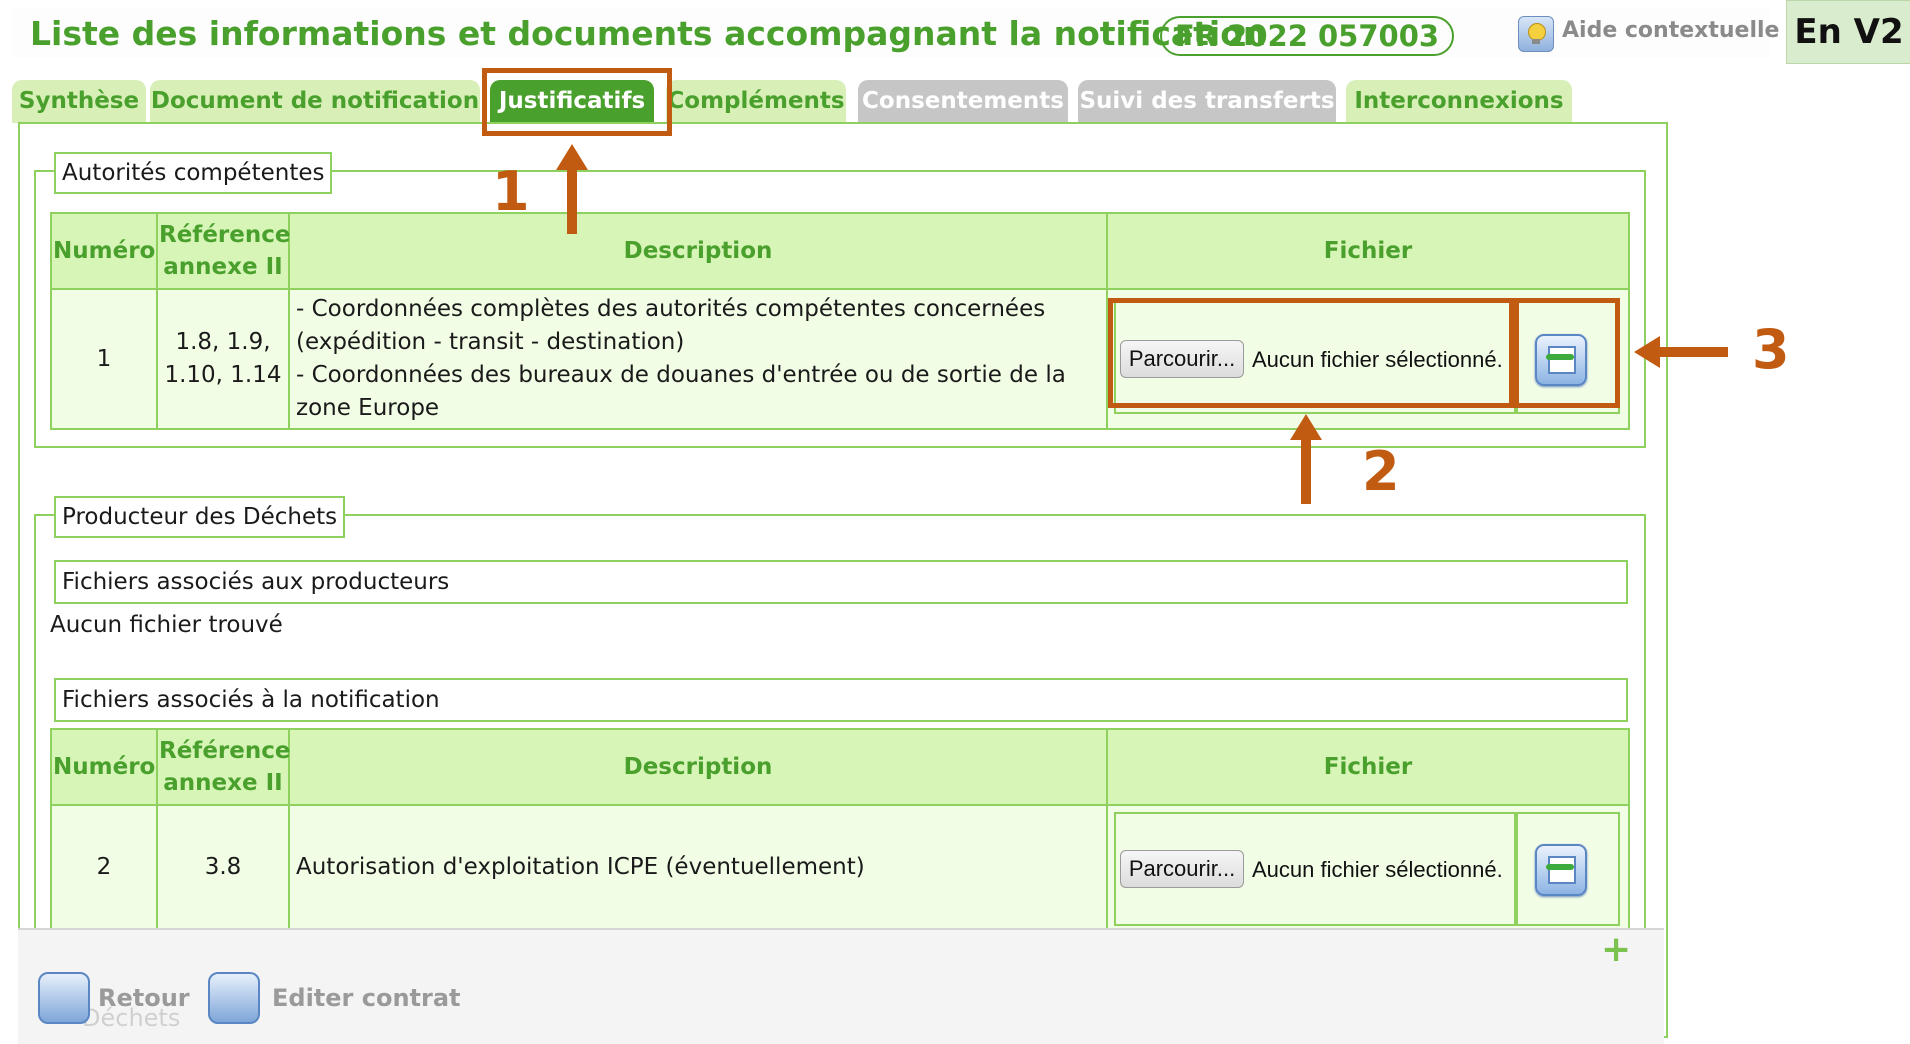 This screenshot has width=1910, height=1044. What do you see at coordinates (144, 998) in the screenshot?
I see `back-button: Retour` at bounding box center [144, 998].